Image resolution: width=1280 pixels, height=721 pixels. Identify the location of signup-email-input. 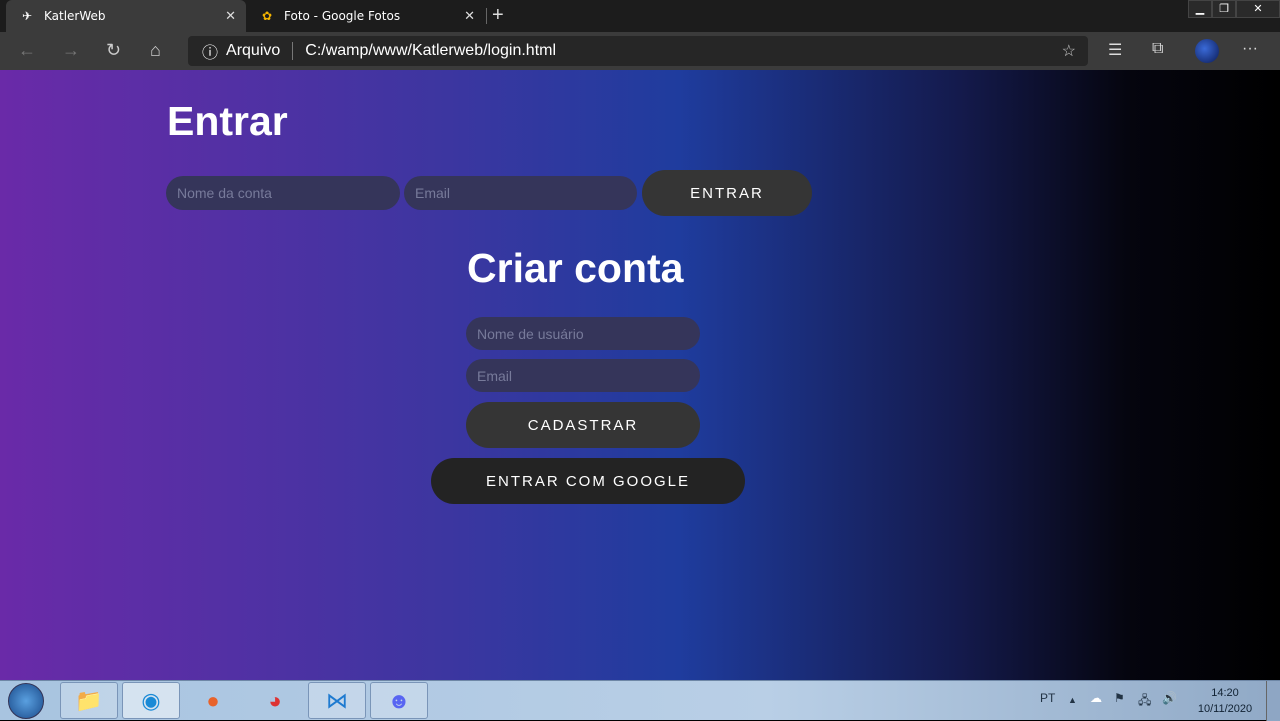
(583, 375).